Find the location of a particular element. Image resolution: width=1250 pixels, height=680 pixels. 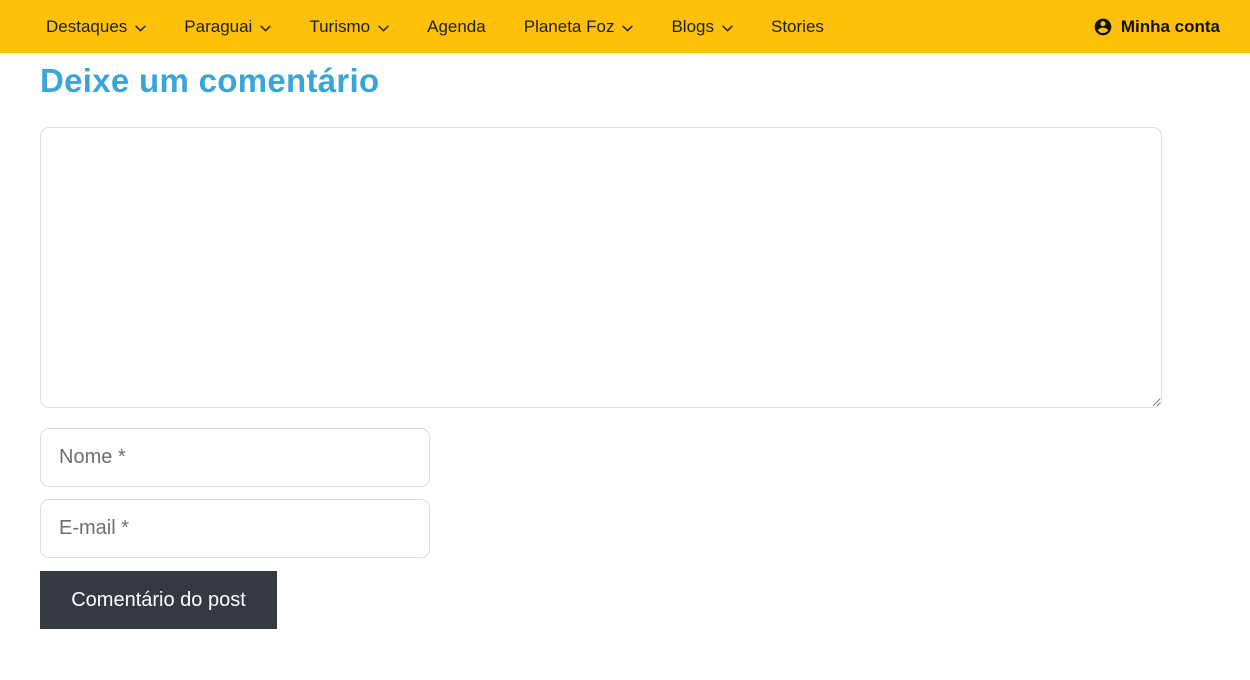

nav-item-label: Agenda is located at coordinates (456, 26).